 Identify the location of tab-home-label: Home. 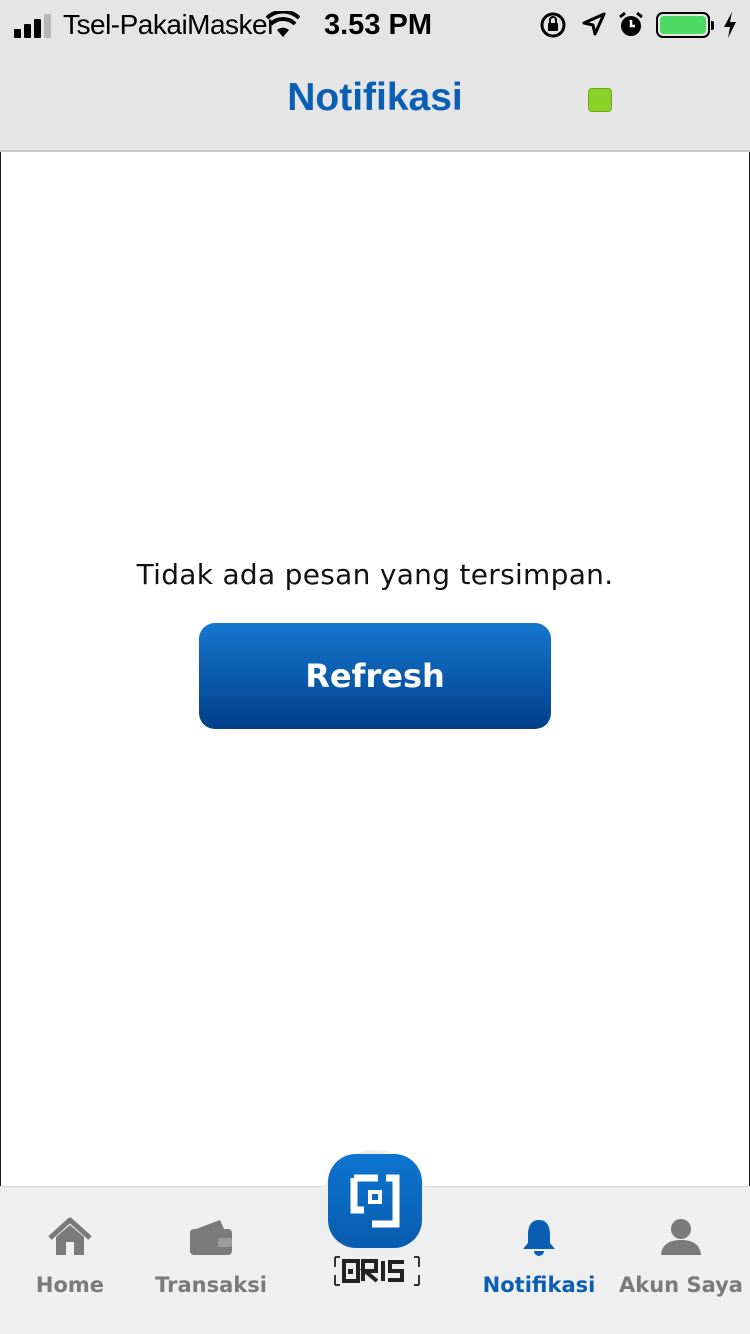
(70, 1285).